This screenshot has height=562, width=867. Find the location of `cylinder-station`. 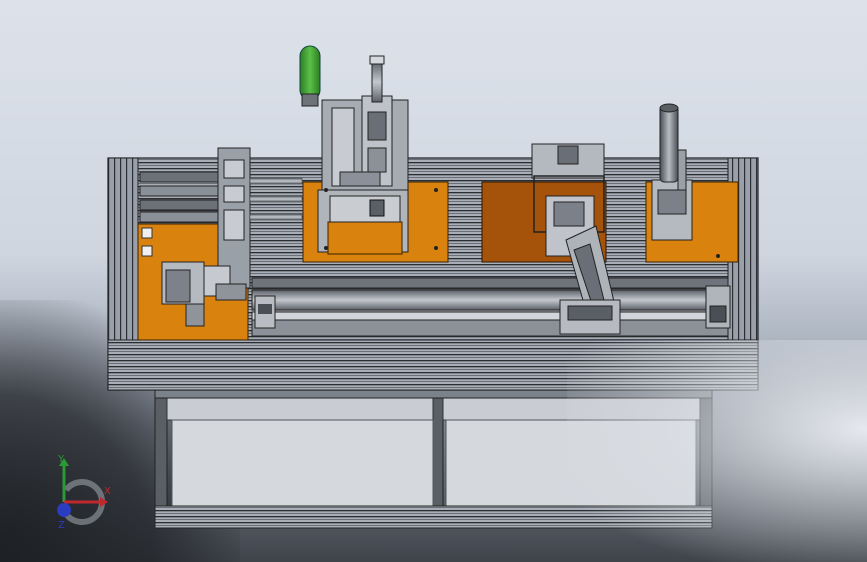

cylinder-station is located at coordinates (692, 183).